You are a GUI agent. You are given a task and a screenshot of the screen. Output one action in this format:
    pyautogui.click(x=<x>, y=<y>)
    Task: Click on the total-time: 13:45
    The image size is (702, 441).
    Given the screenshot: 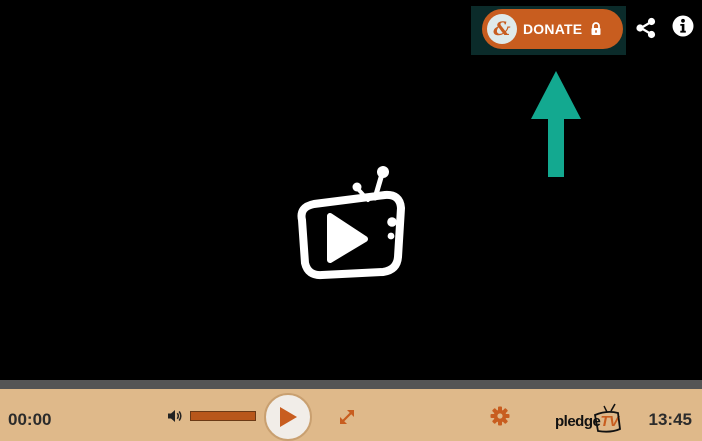 What is the action you would take?
    pyautogui.click(x=670, y=419)
    